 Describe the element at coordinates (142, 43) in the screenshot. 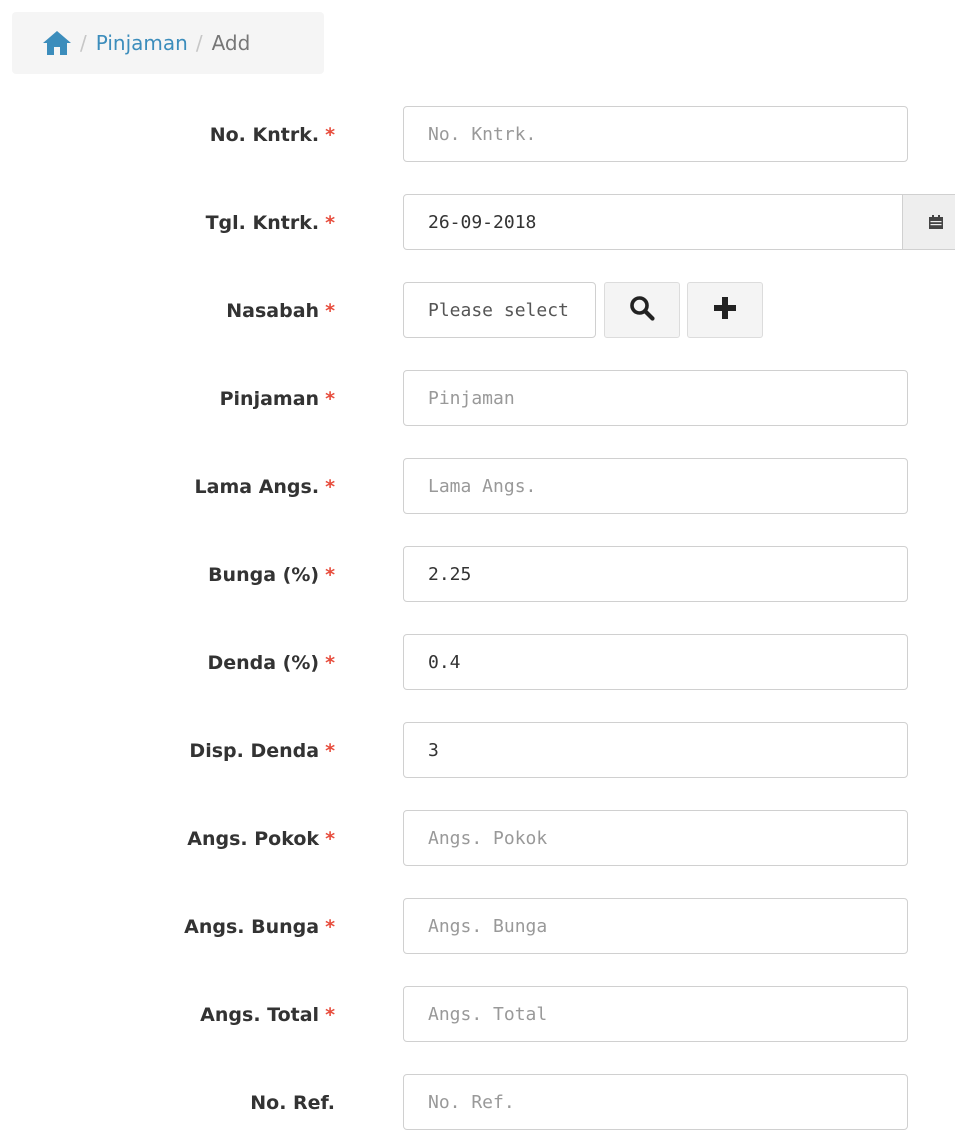

I see `breadcrumb-link-pinjaman: Pinjaman` at that location.